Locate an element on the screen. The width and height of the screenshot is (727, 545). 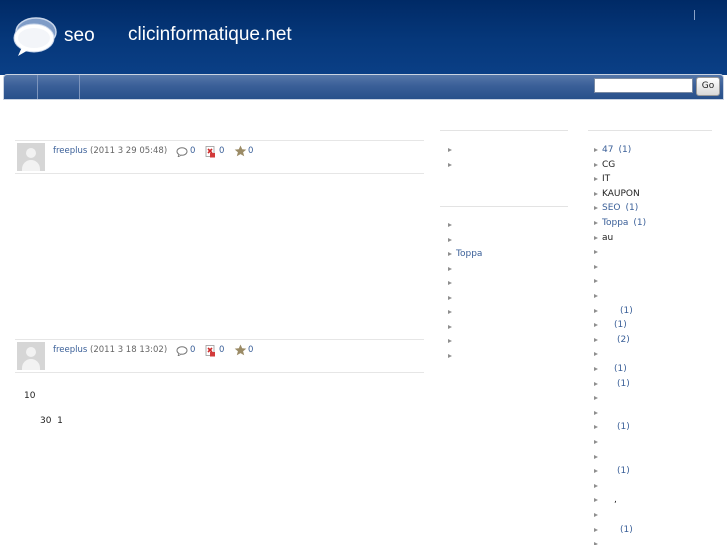
site-tagline: seo is located at coordinates (79, 36).